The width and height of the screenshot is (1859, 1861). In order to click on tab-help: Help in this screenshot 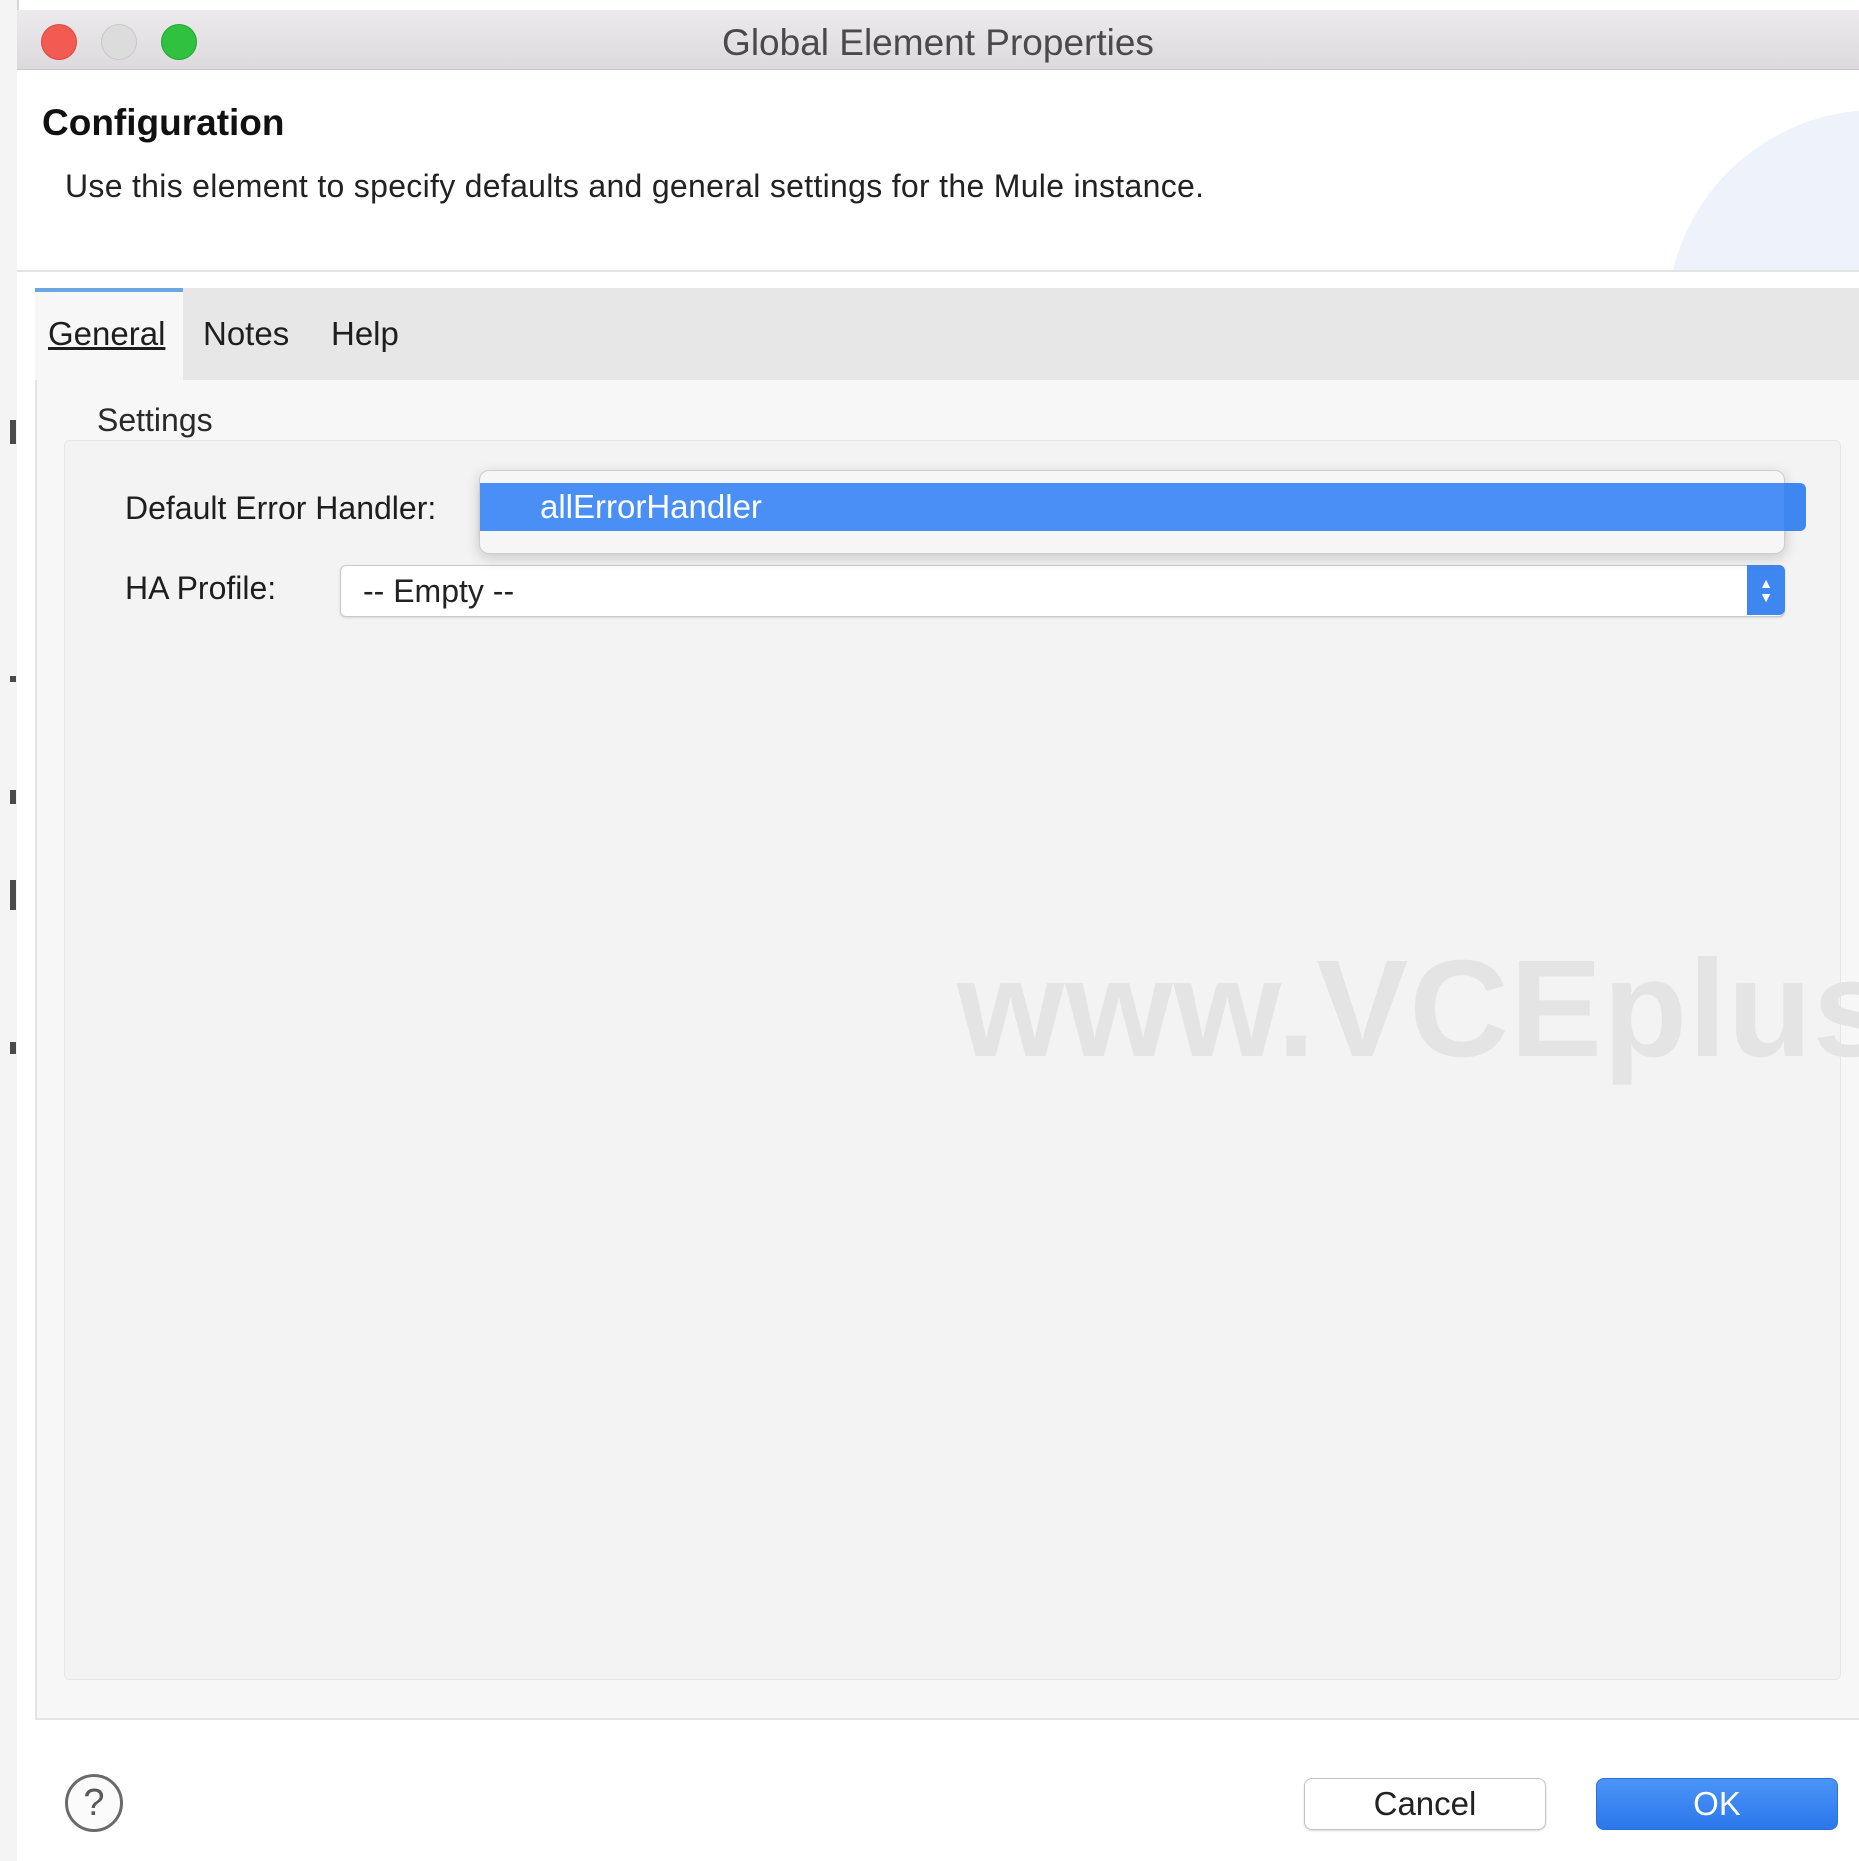, I will do `click(365, 334)`.